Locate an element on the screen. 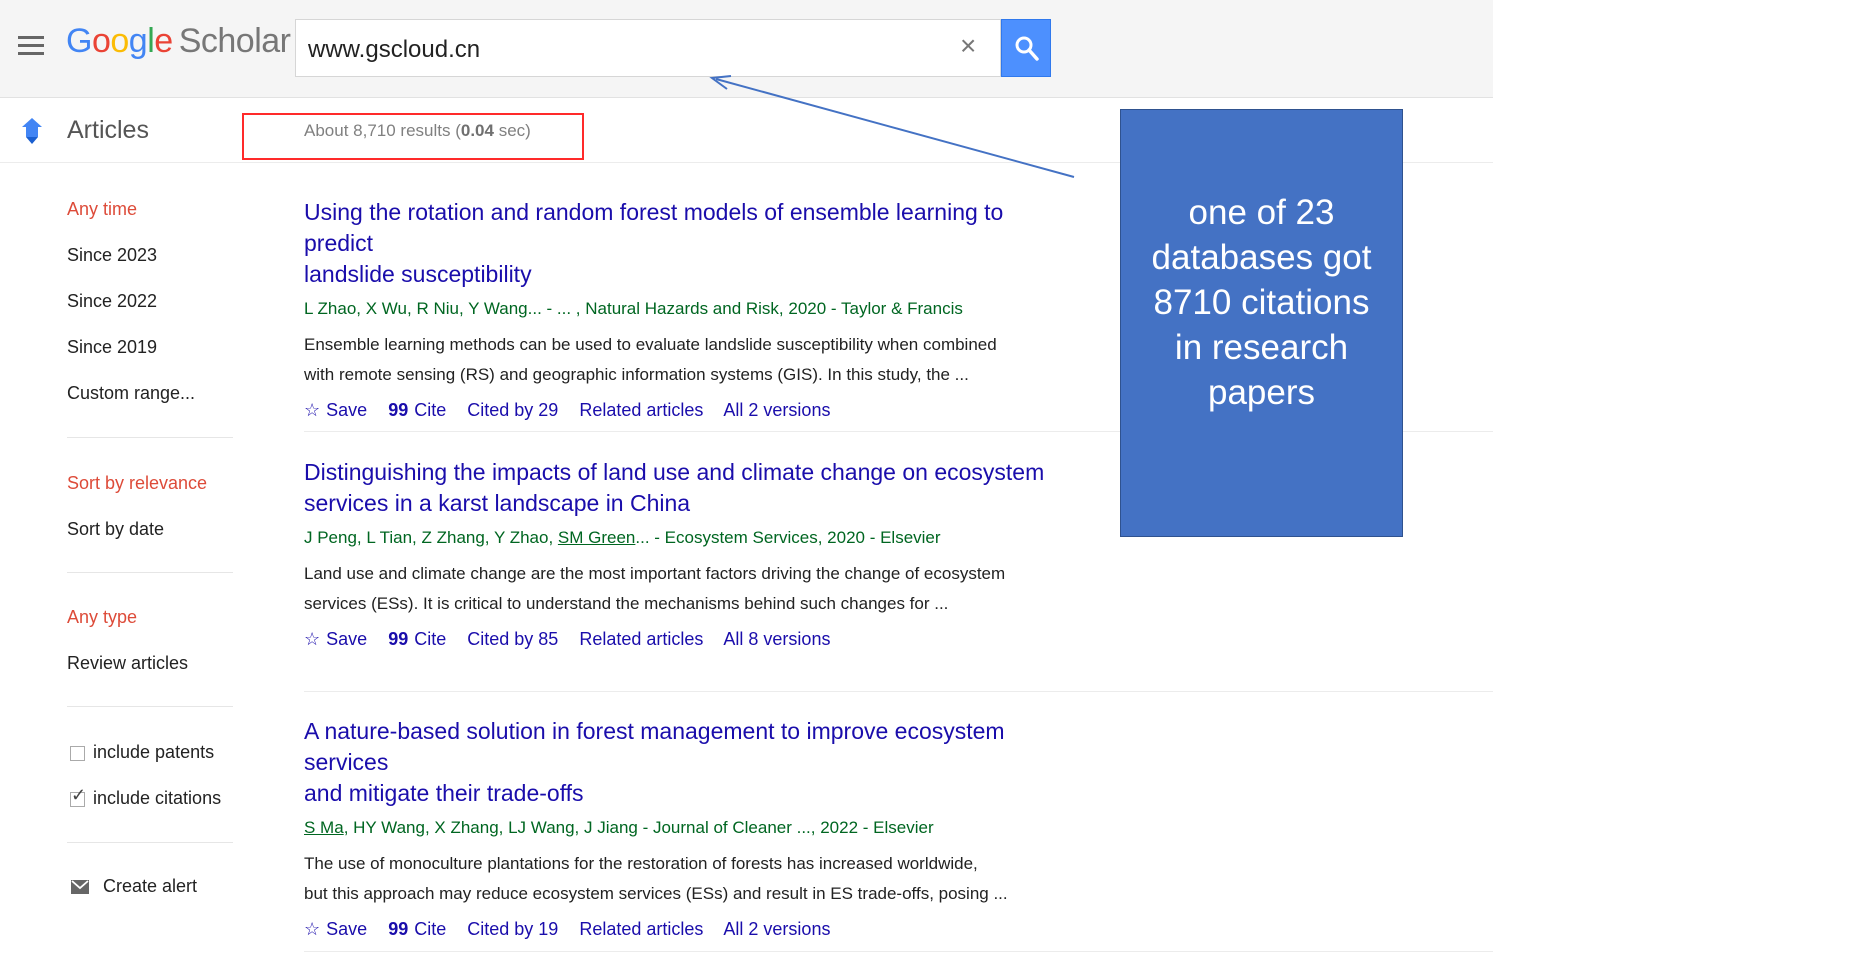 The image size is (1864, 953). google-scholar-logo: Google Scholar is located at coordinates (178, 41).